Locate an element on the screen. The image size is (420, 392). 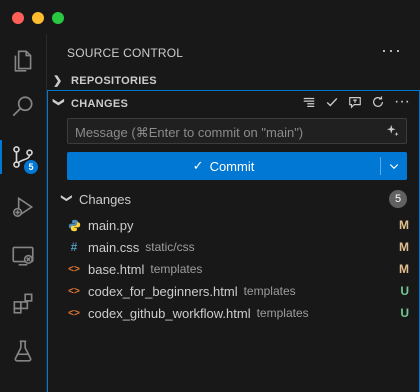
chevron-down-icon is located at coordinates (394, 167).